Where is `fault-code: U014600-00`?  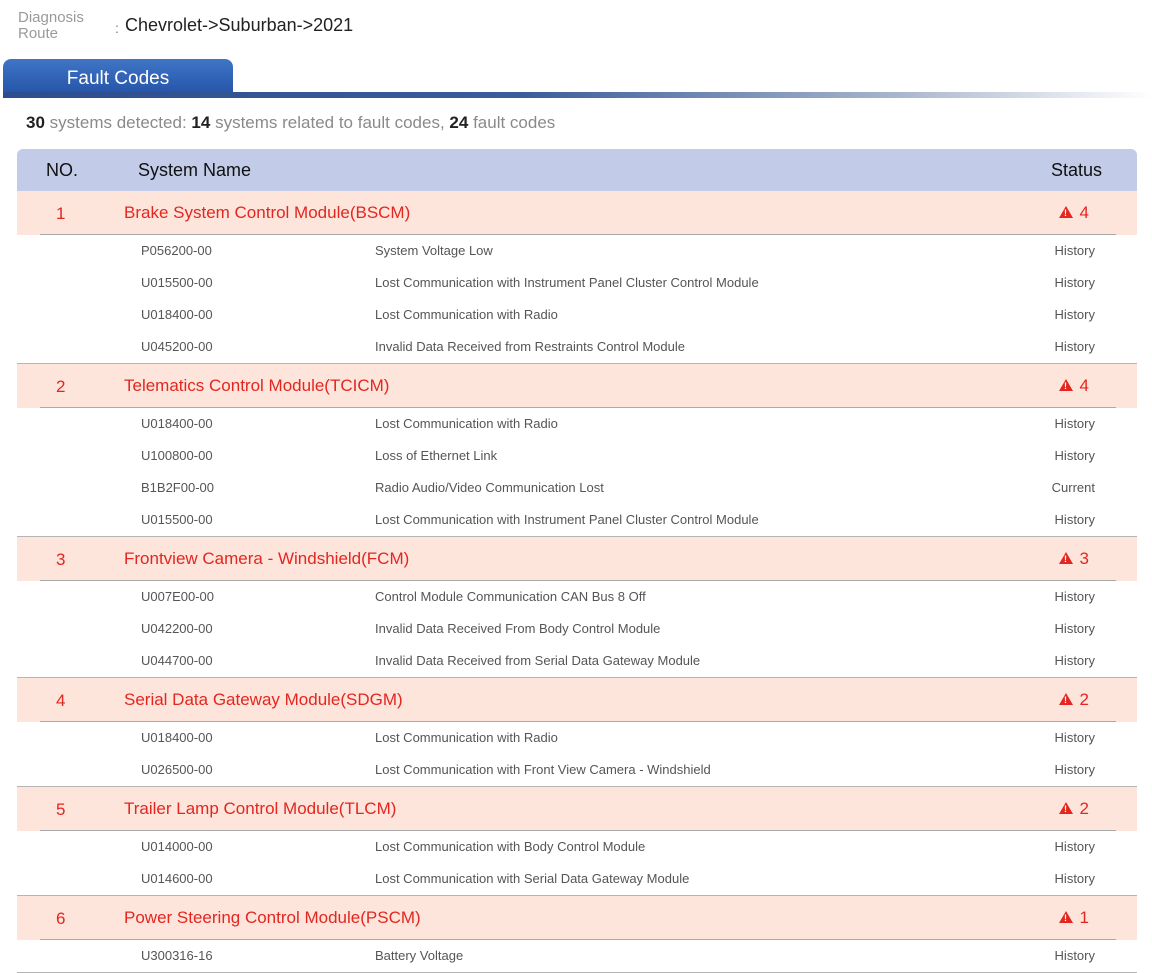
fault-code: U014600-00 is located at coordinates (177, 878).